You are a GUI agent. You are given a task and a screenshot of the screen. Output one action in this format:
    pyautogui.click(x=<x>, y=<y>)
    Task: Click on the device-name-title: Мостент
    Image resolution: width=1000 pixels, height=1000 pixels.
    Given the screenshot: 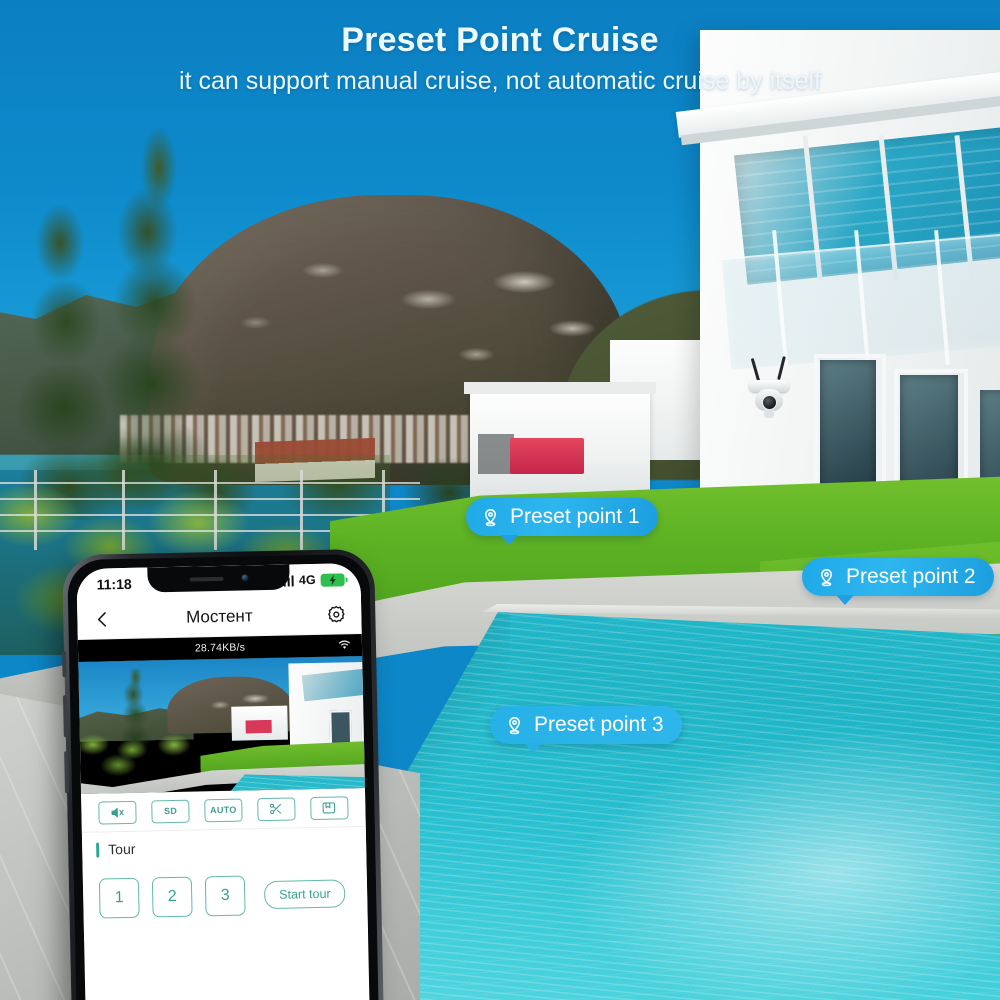 What is the action you would take?
    pyautogui.click(x=219, y=616)
    